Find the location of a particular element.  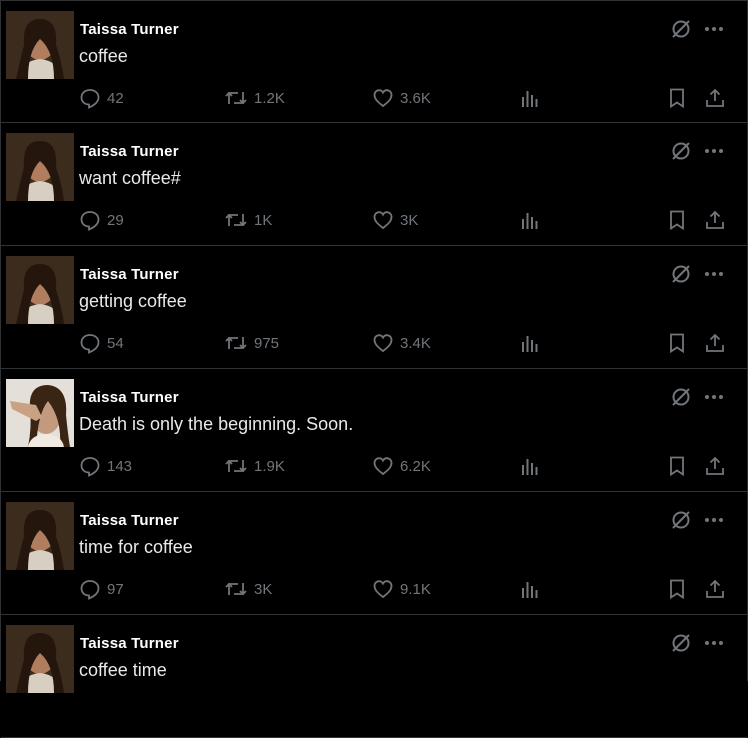

repost-count: 1K is located at coordinates (263, 220).